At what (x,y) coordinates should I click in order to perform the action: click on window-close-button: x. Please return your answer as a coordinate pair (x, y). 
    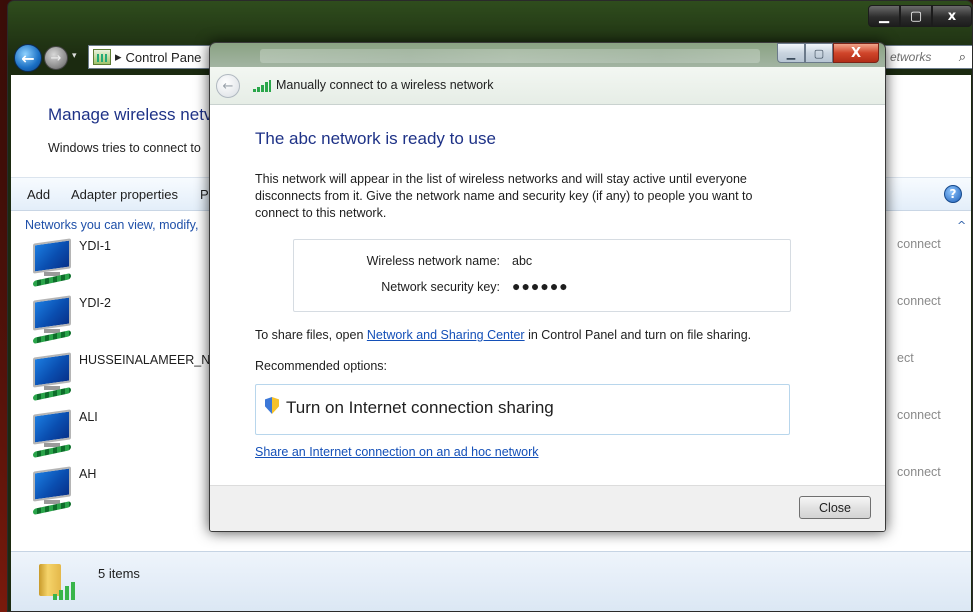
    Looking at the image, I should click on (952, 16).